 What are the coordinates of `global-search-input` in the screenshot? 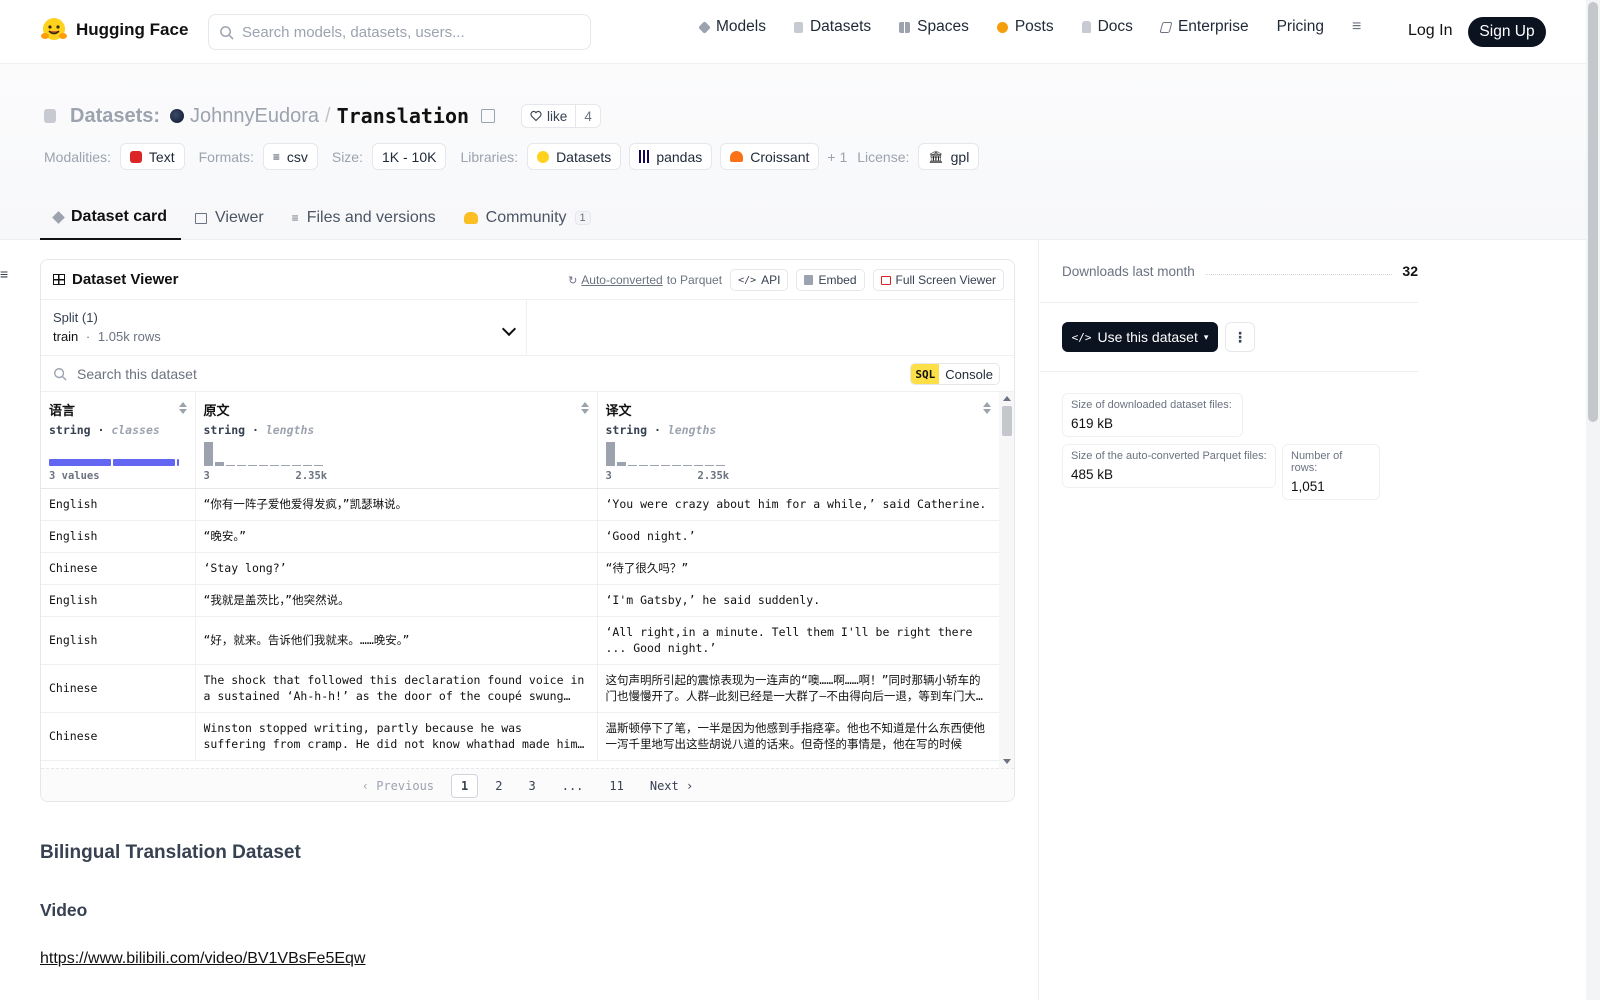 It's located at (407, 32).